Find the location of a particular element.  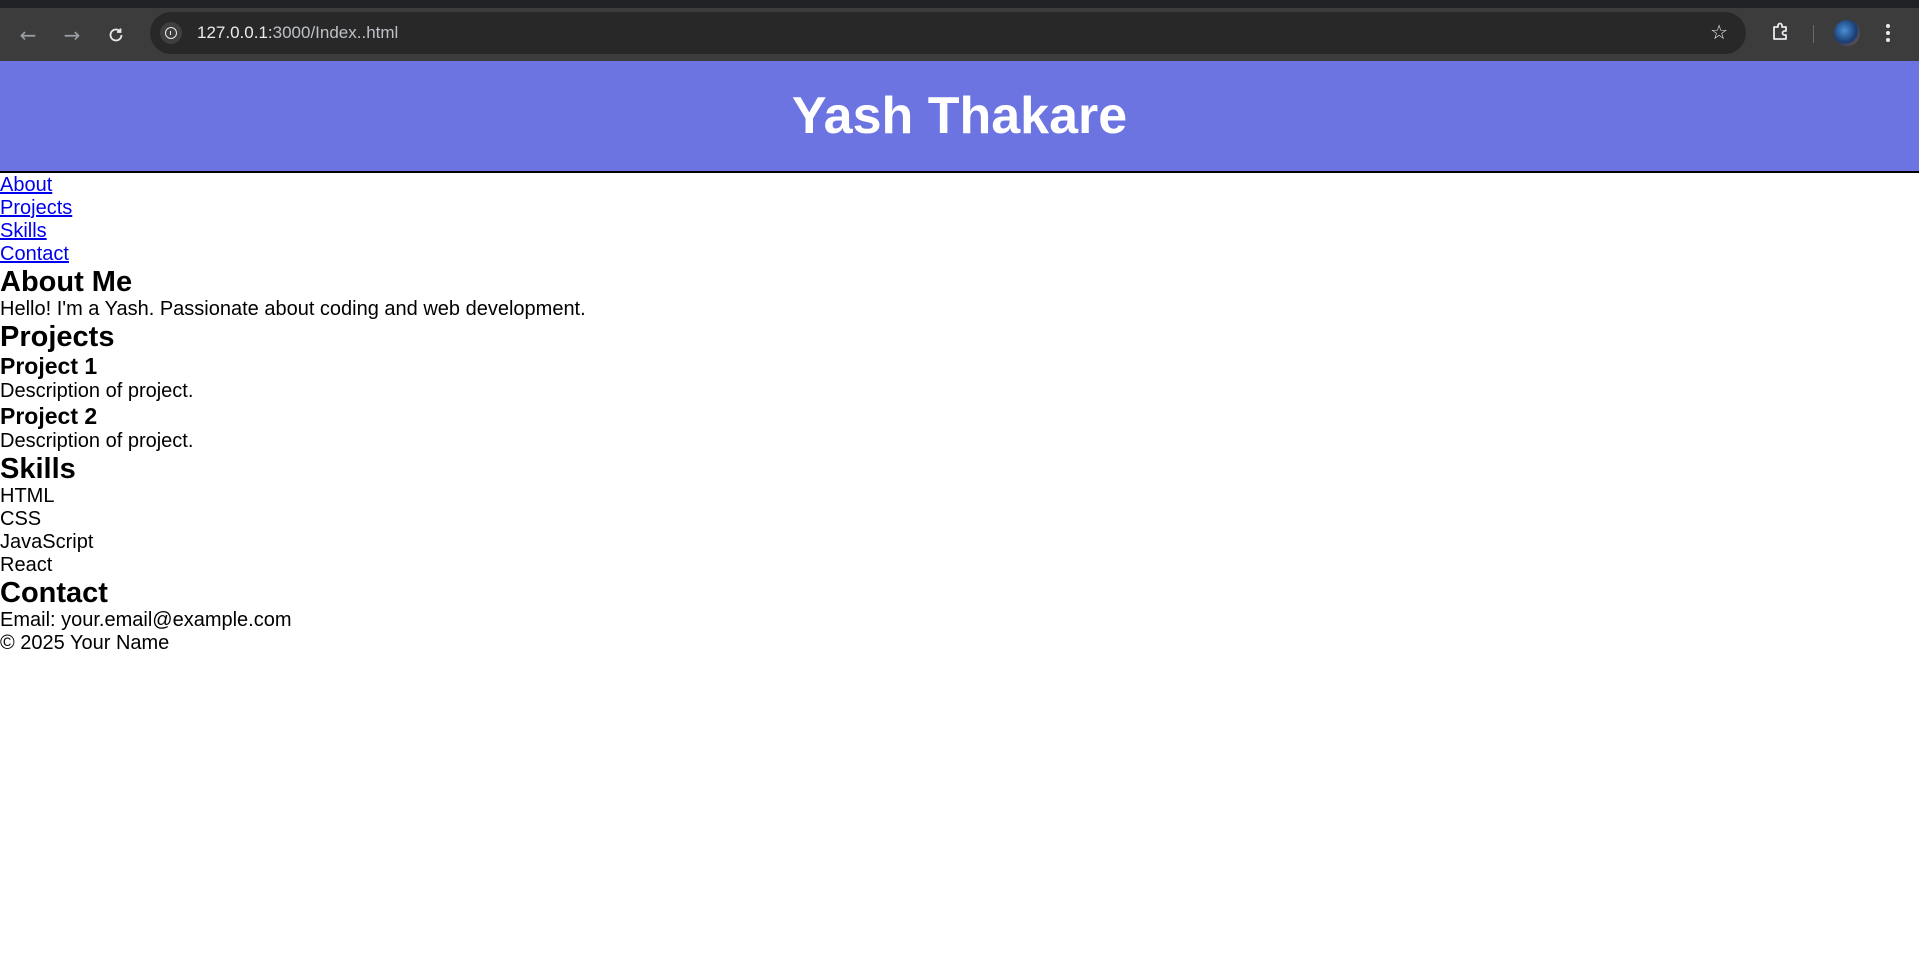

project-title: Project 2 is located at coordinates (49, 416).